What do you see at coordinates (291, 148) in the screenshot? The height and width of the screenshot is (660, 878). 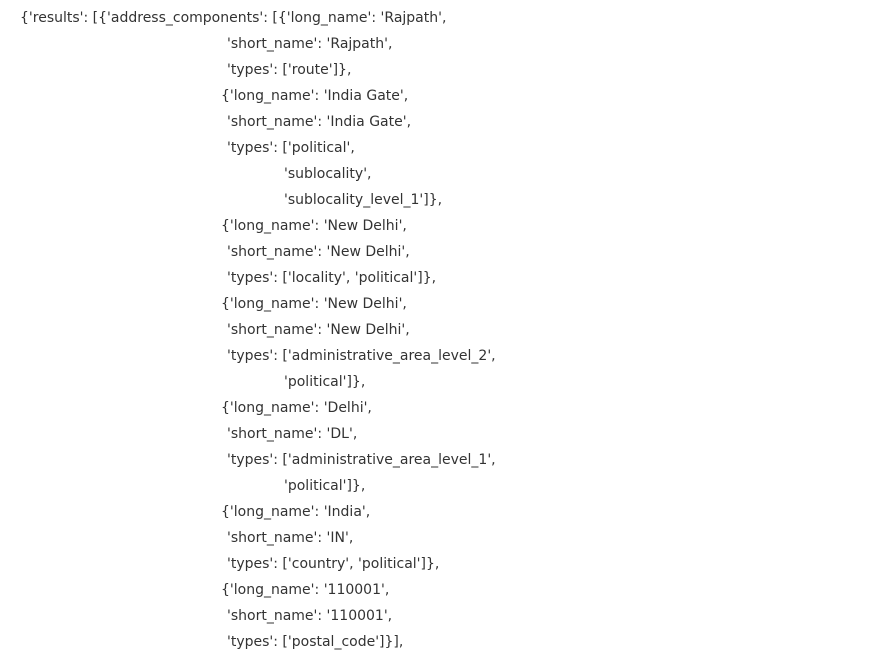 I see `code-line: 'types': ['political',` at bounding box center [291, 148].